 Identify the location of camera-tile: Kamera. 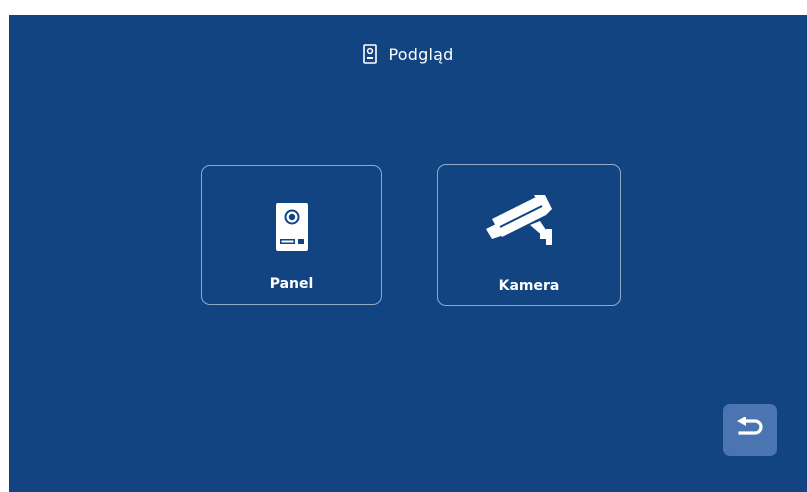
(529, 235).